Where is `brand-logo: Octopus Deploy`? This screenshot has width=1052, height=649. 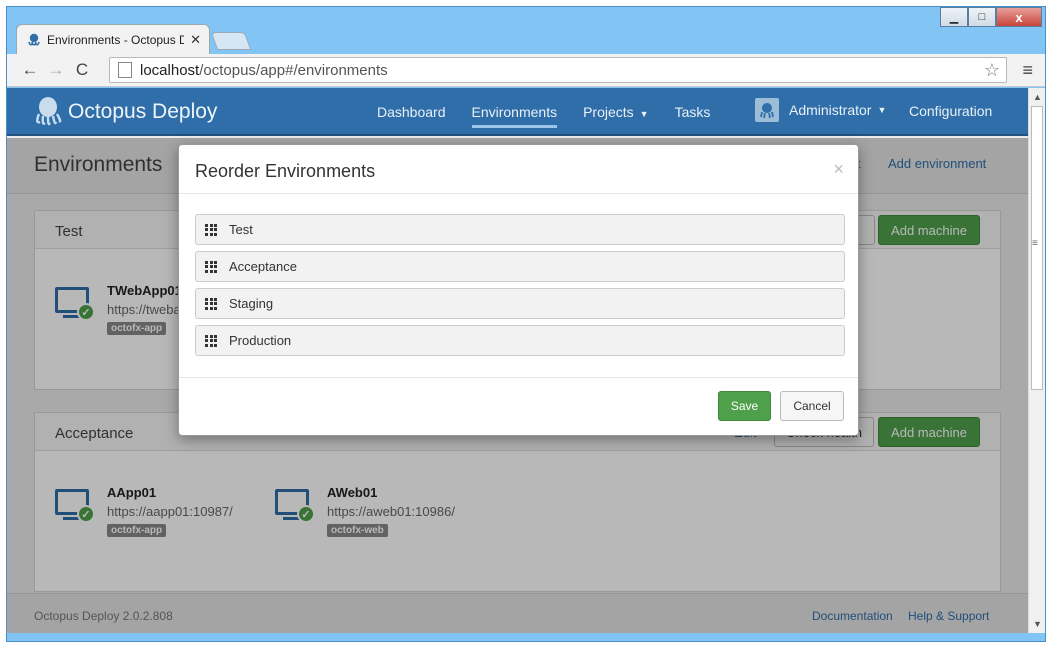
brand-logo: Octopus Deploy is located at coordinates (125, 112).